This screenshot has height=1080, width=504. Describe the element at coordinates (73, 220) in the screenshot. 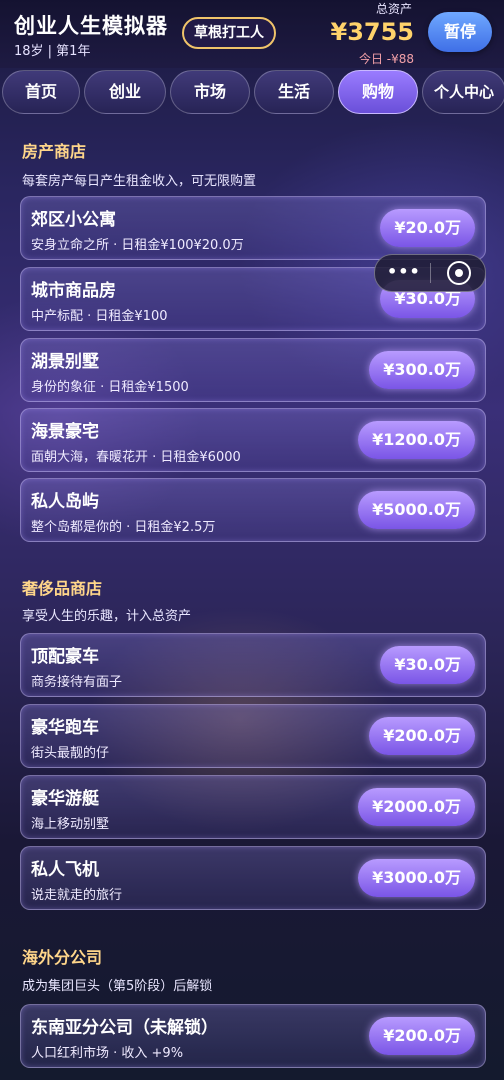

I see `item-name: 郊区小公寓` at that location.